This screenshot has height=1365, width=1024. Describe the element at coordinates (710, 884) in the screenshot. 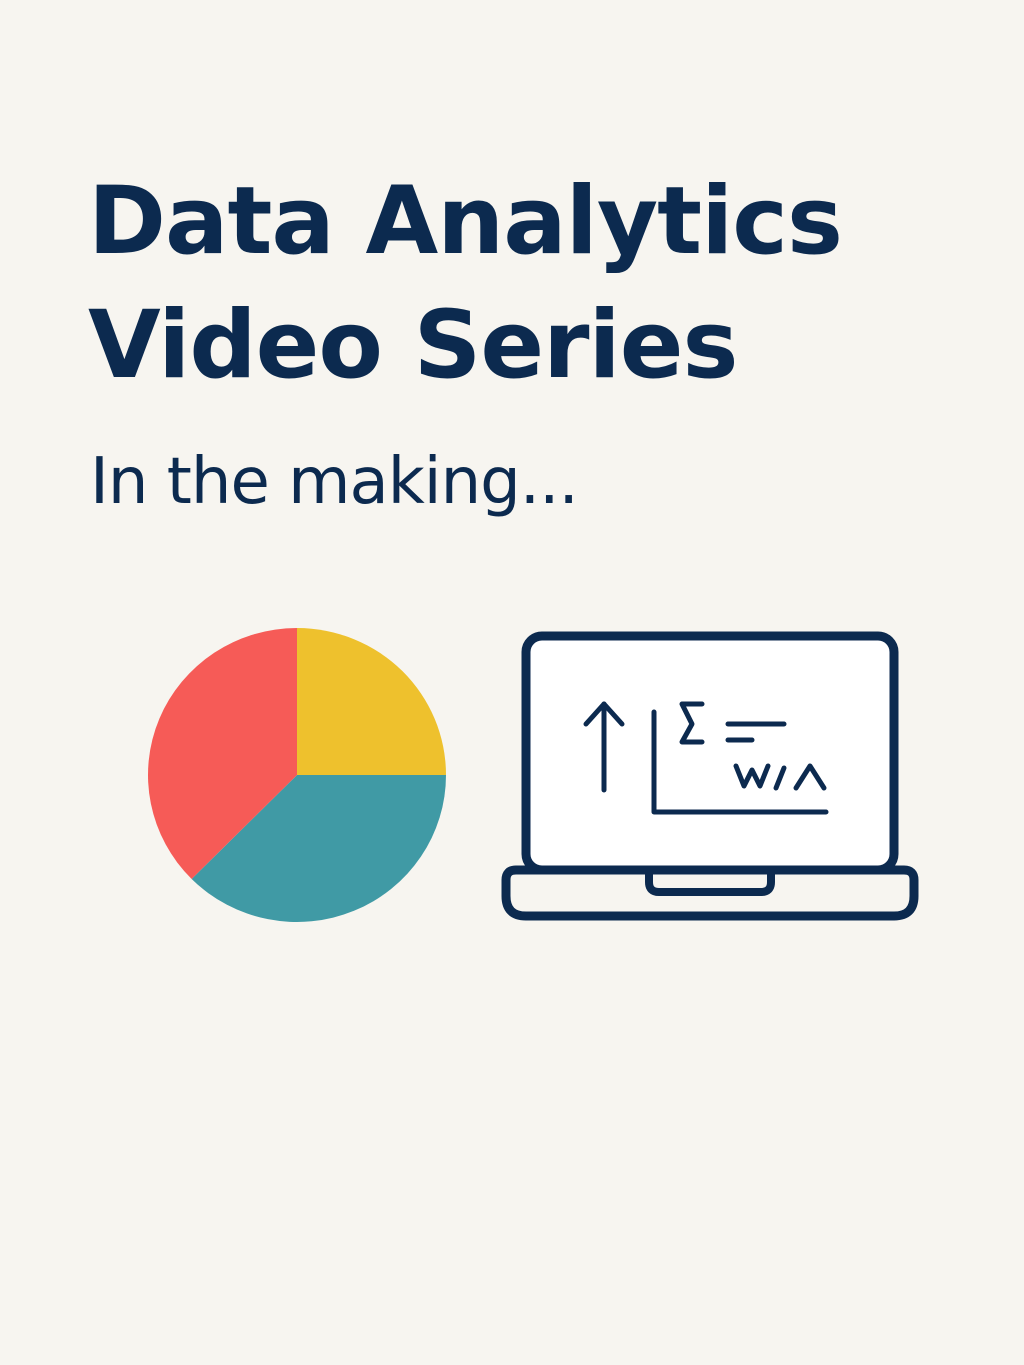

I see `laptop-trackpad-notch` at that location.